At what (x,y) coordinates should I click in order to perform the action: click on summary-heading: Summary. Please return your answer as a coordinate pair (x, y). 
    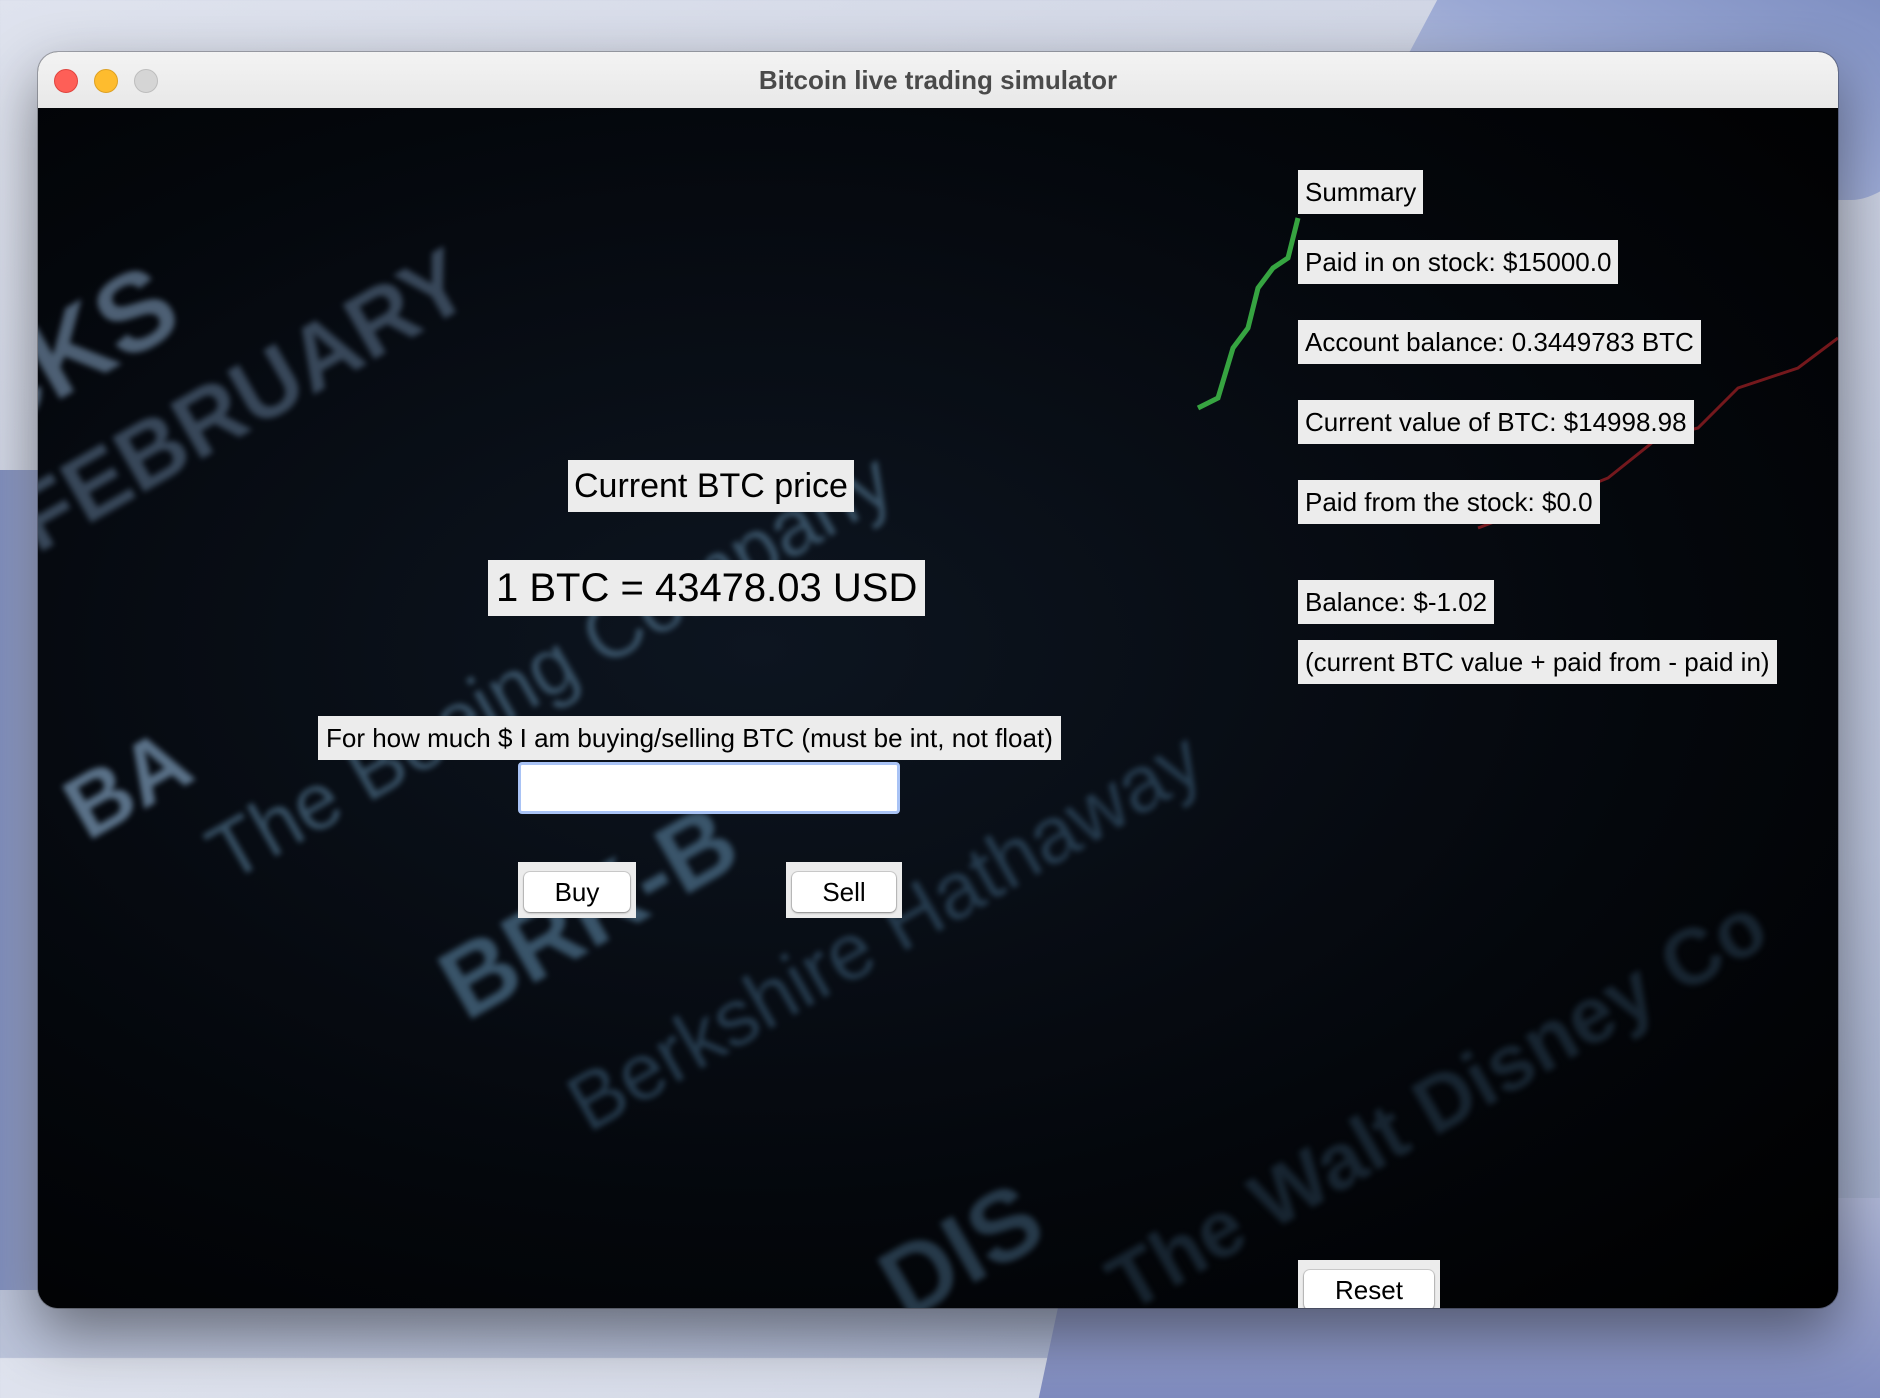
    Looking at the image, I should click on (1361, 192).